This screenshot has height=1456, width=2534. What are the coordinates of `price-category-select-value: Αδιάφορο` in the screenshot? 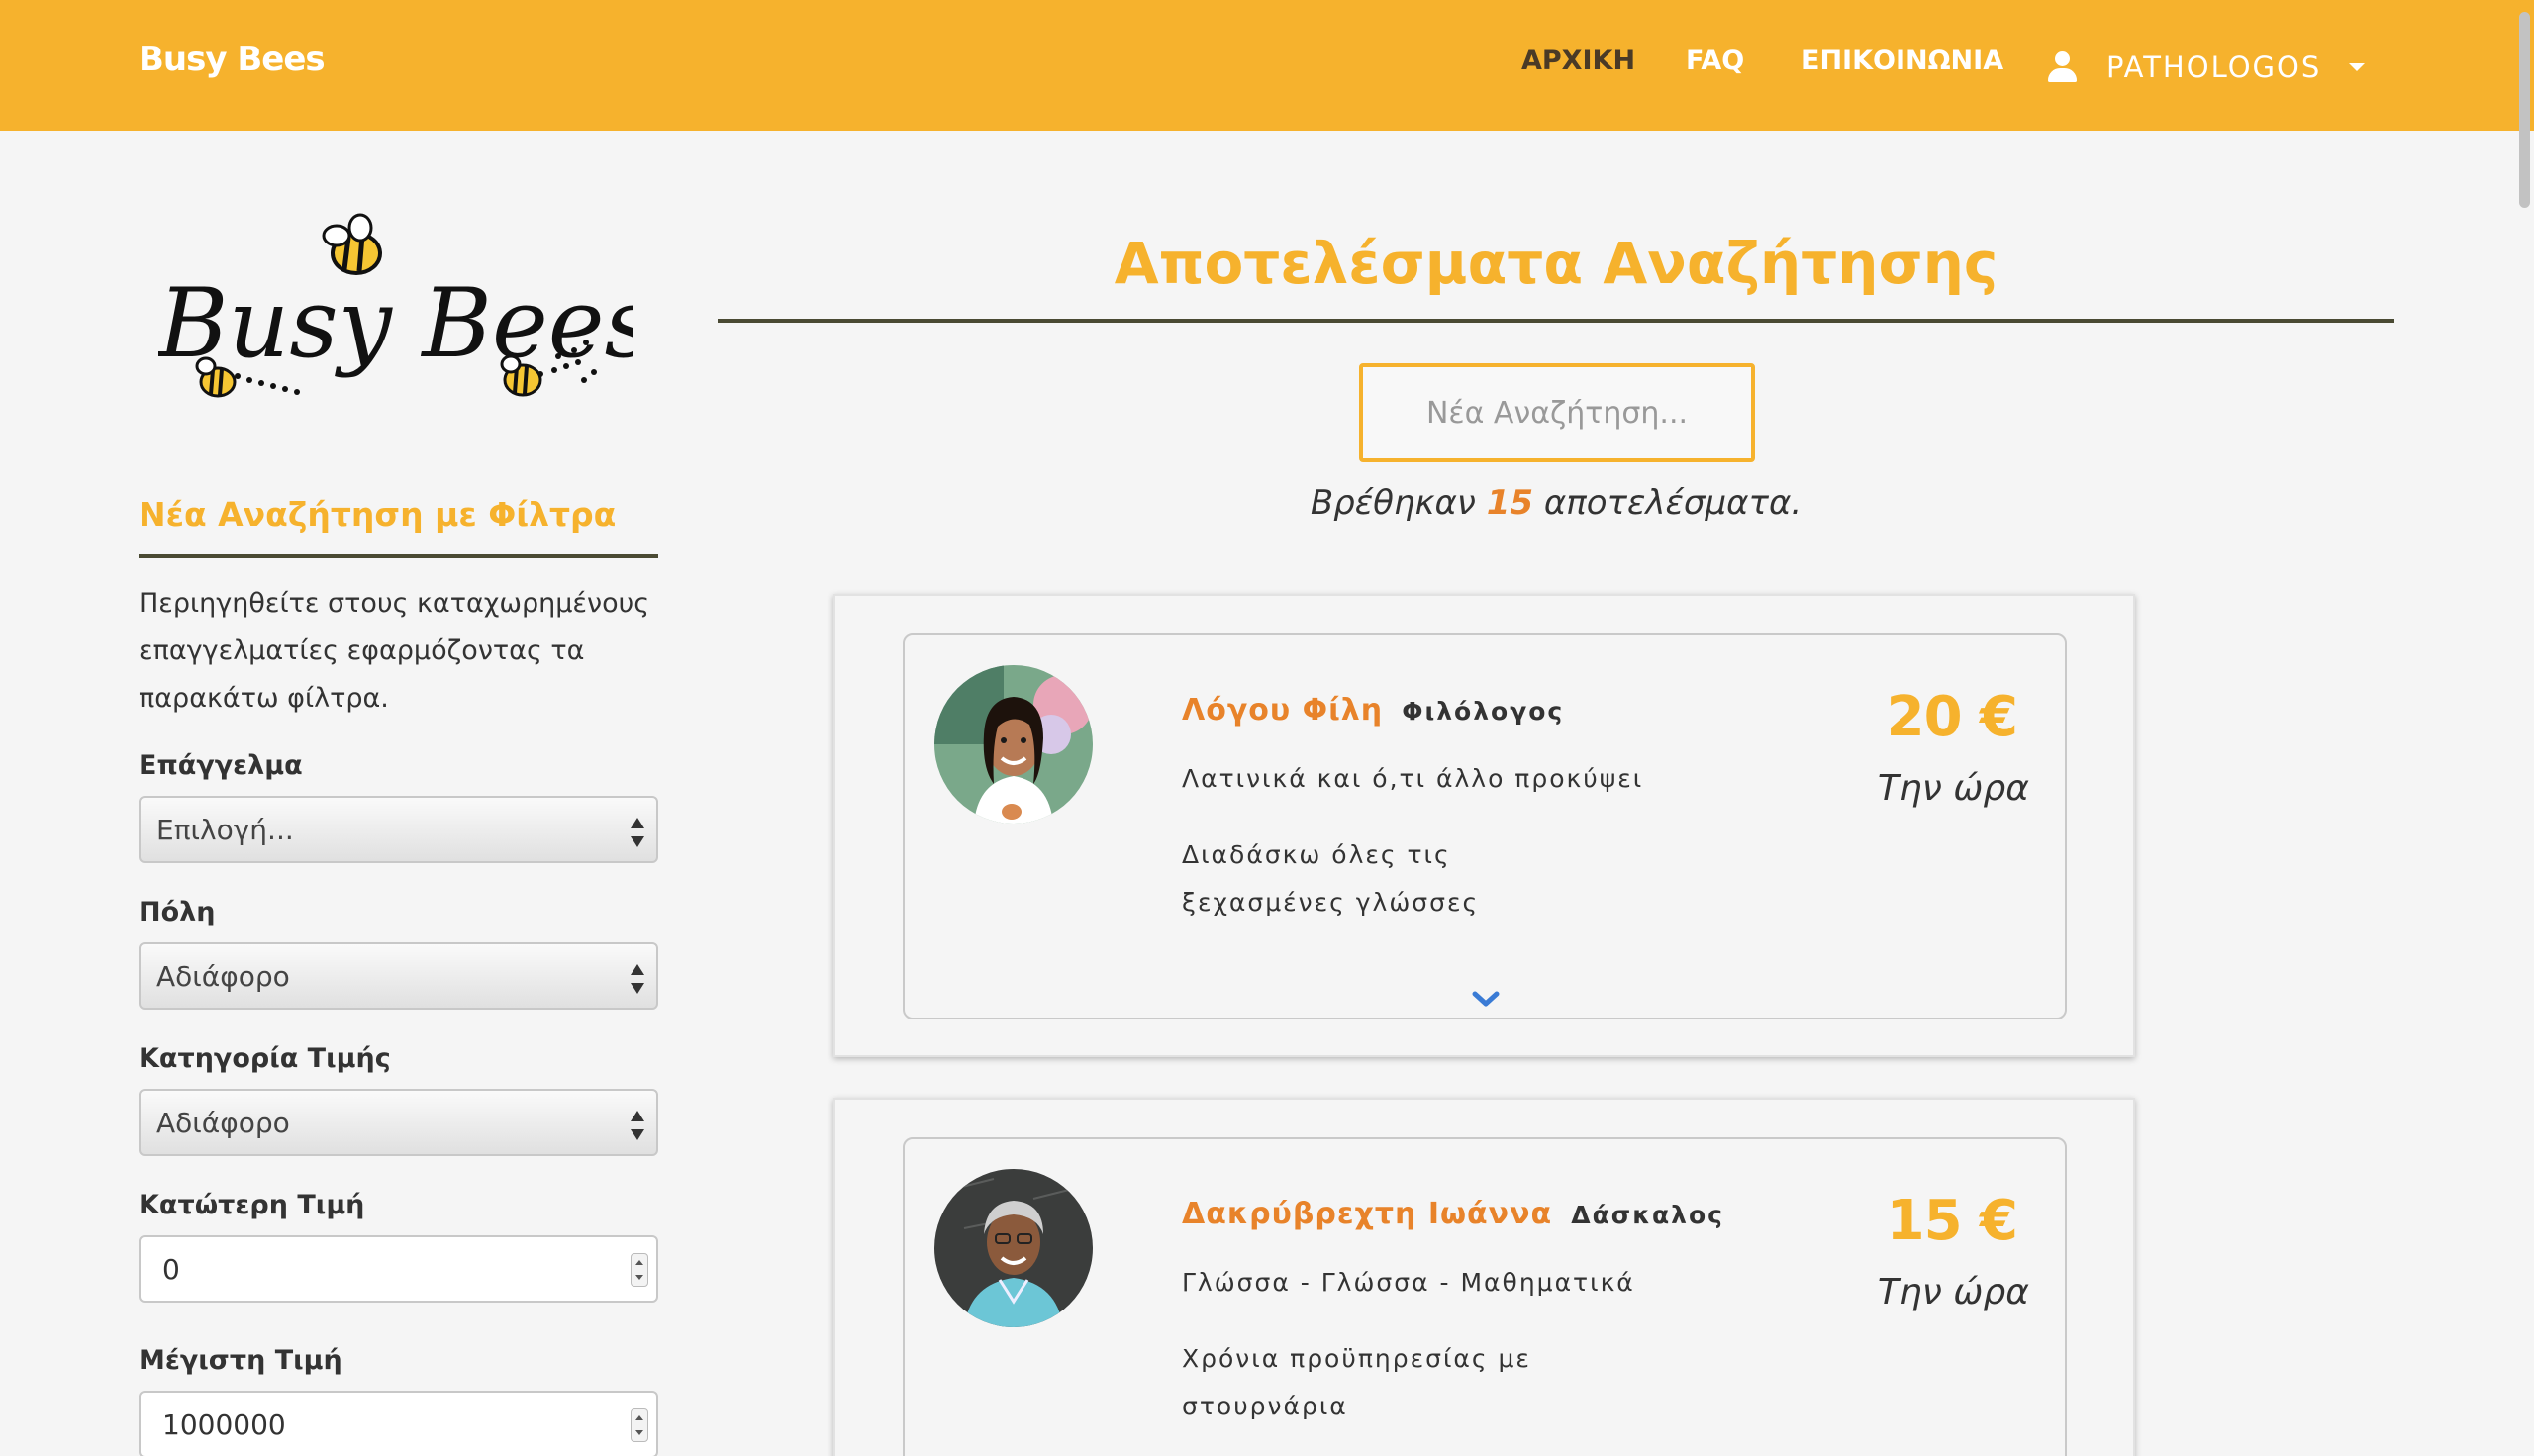 It's located at (223, 1122).